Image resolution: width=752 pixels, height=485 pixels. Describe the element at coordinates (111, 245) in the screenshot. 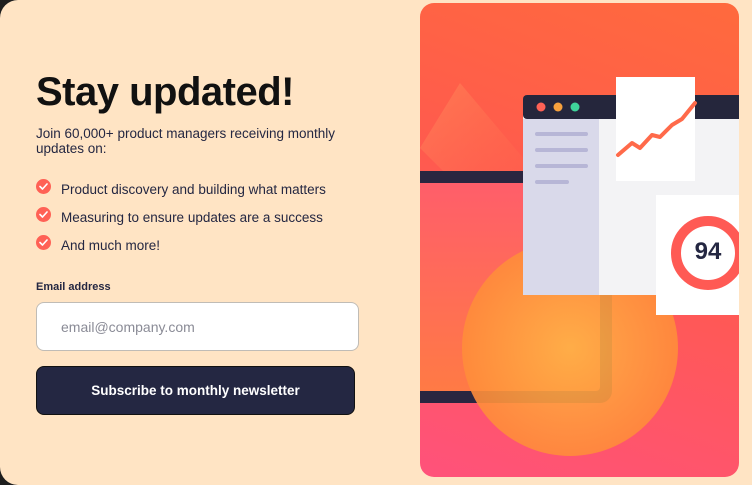

I see `feature-label: And much more!` at that location.